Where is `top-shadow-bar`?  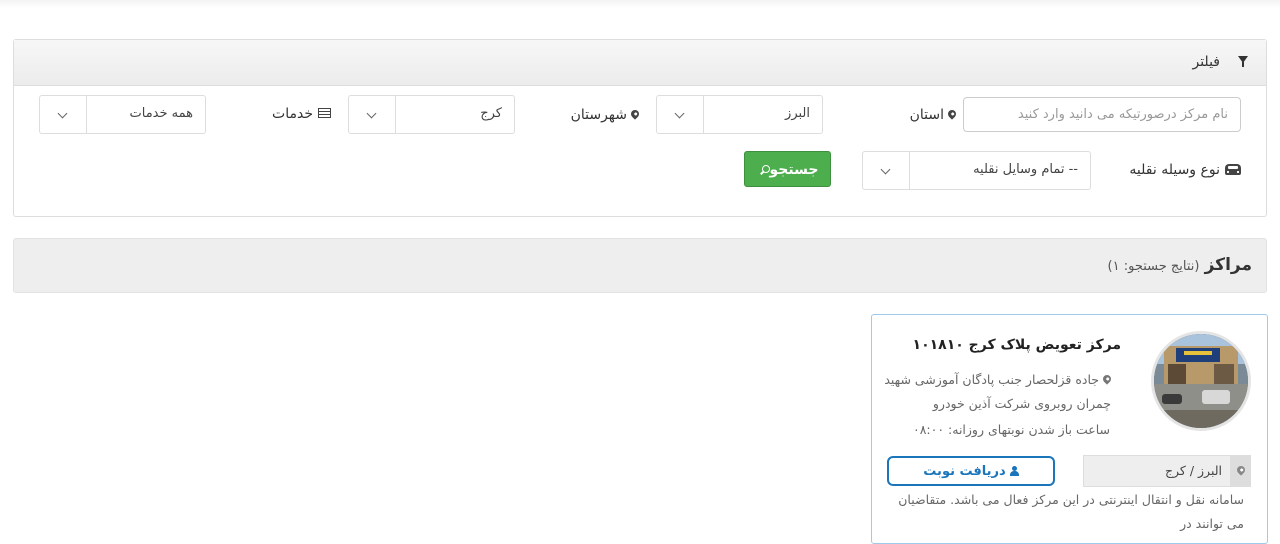
top-shadow-bar is located at coordinates (640, 4).